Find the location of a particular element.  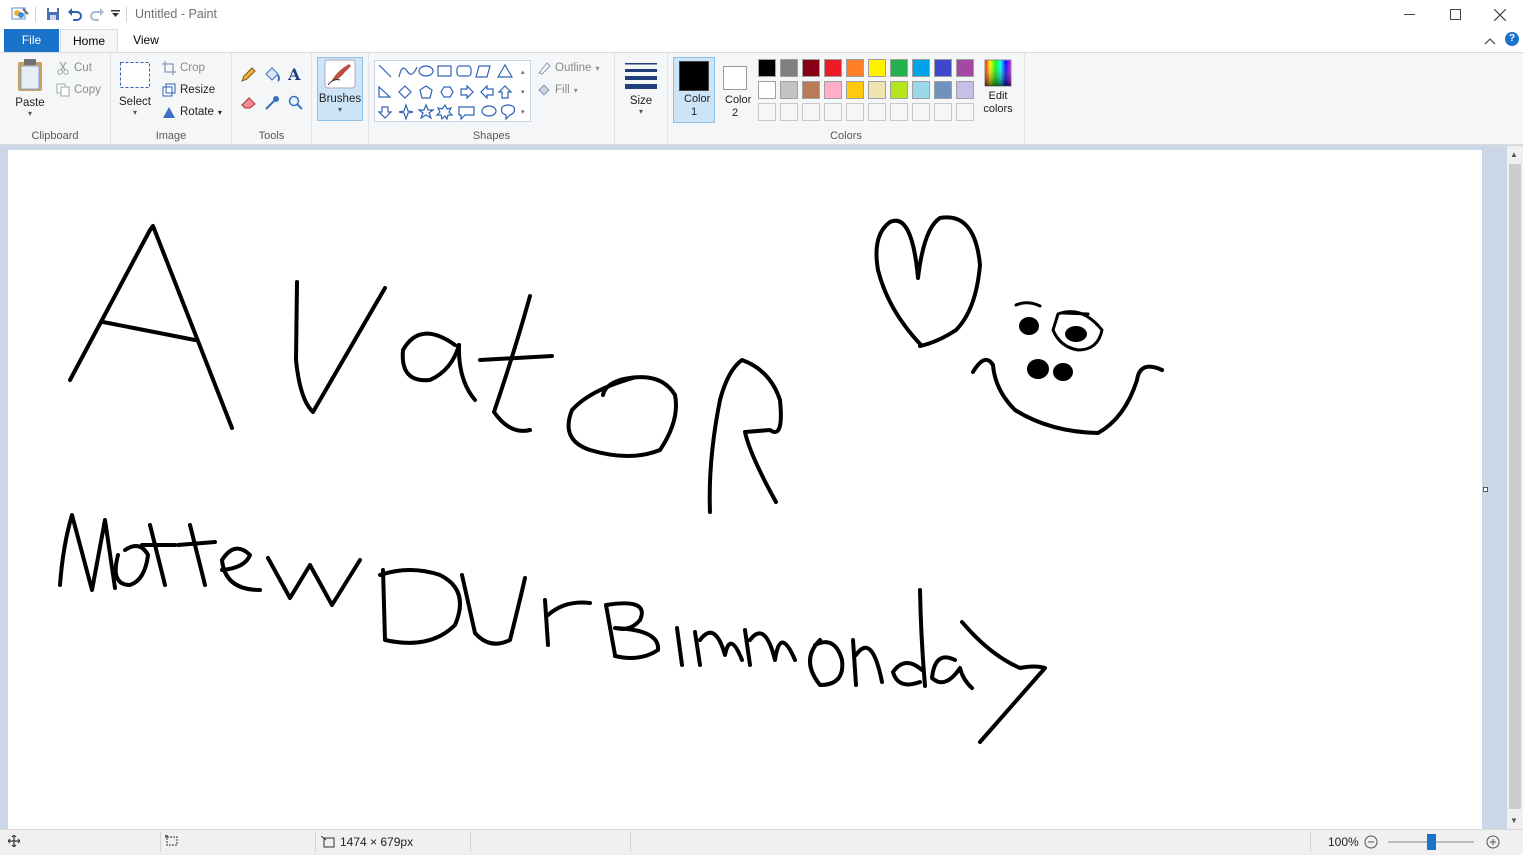

outline-label: Outline is located at coordinates (573, 68).